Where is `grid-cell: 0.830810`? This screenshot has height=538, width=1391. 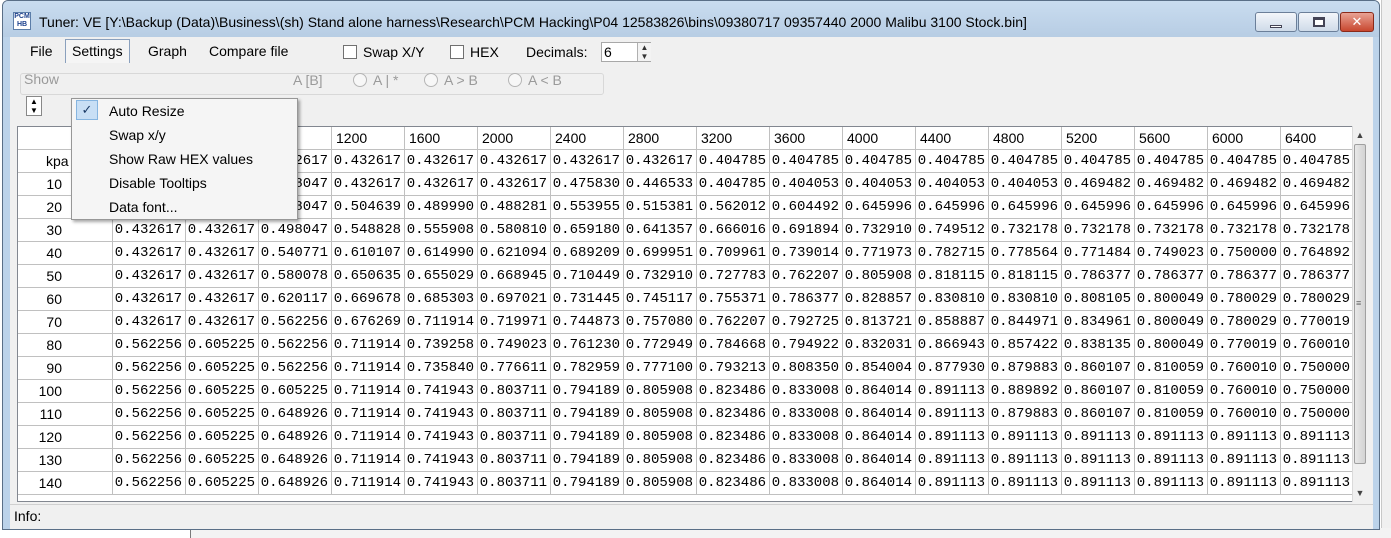 grid-cell: 0.830810 is located at coordinates (952, 299).